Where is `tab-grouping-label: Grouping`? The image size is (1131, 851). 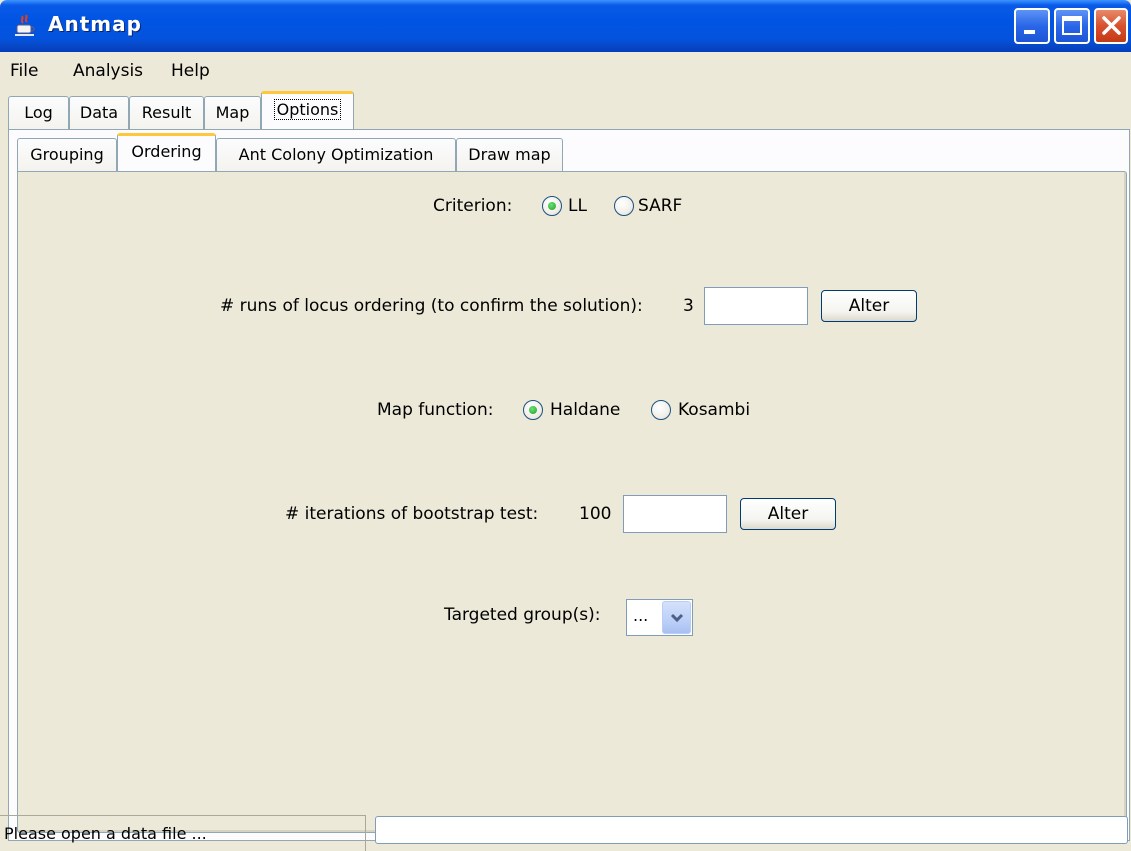 tab-grouping-label: Grouping is located at coordinates (67, 154).